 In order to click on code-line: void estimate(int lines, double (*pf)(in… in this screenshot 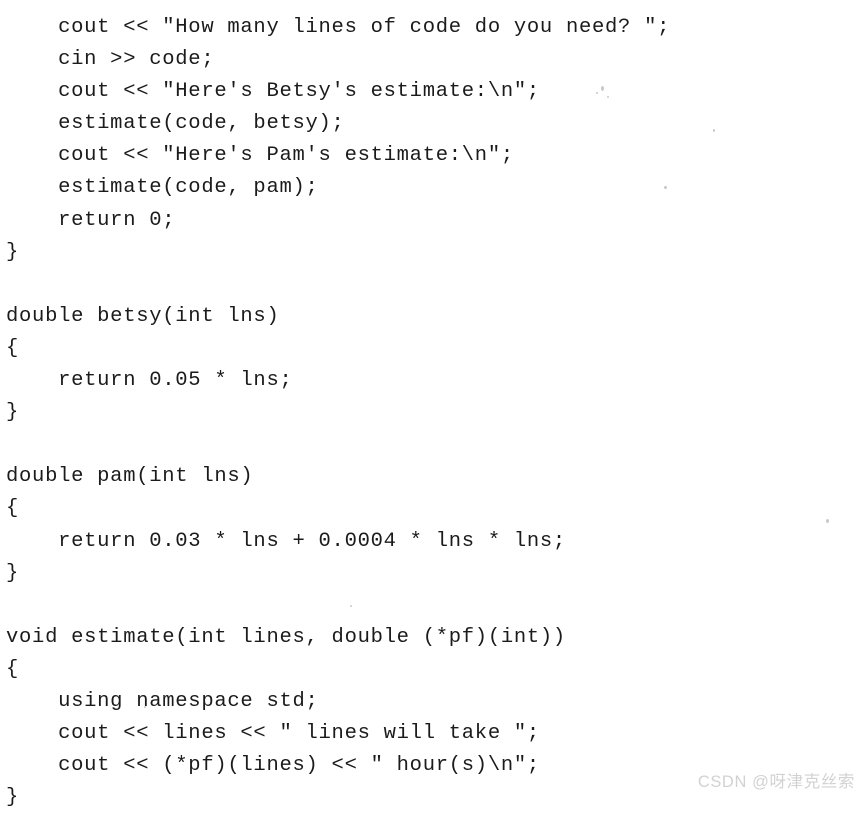, I will do `click(286, 637)`.